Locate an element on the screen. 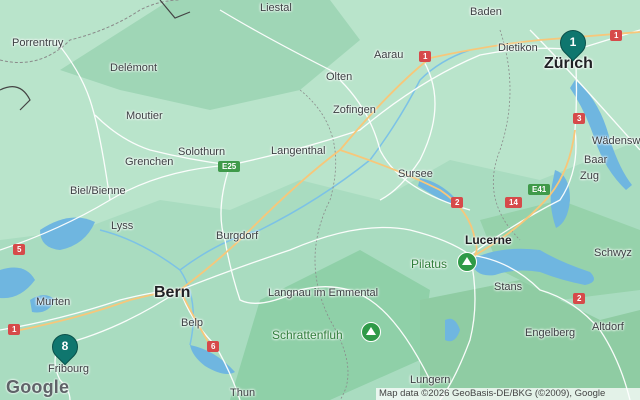 This screenshot has width=640, height=400. map-marker-1: 1 is located at coordinates (573, 44).